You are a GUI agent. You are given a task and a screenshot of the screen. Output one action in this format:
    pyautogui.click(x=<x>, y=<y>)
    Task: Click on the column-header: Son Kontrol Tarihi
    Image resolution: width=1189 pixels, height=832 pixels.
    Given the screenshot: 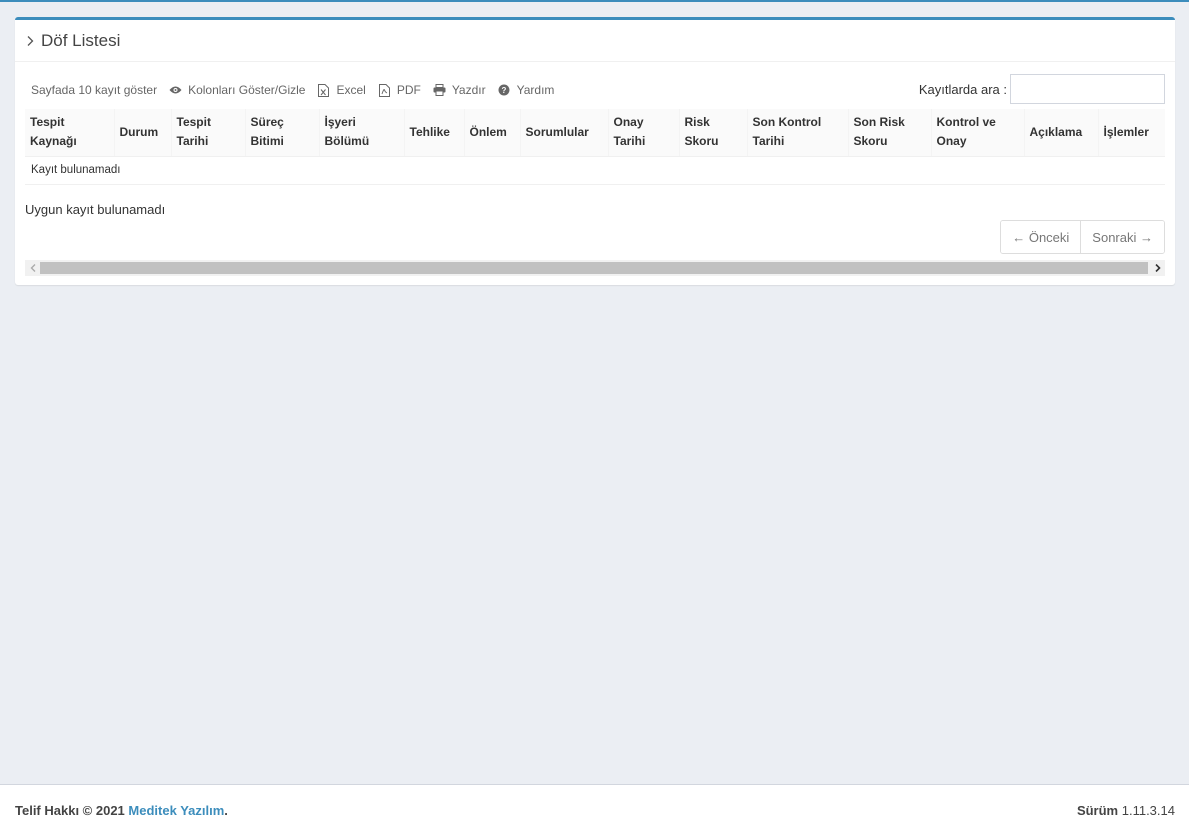 What is the action you would take?
    pyautogui.click(x=798, y=133)
    